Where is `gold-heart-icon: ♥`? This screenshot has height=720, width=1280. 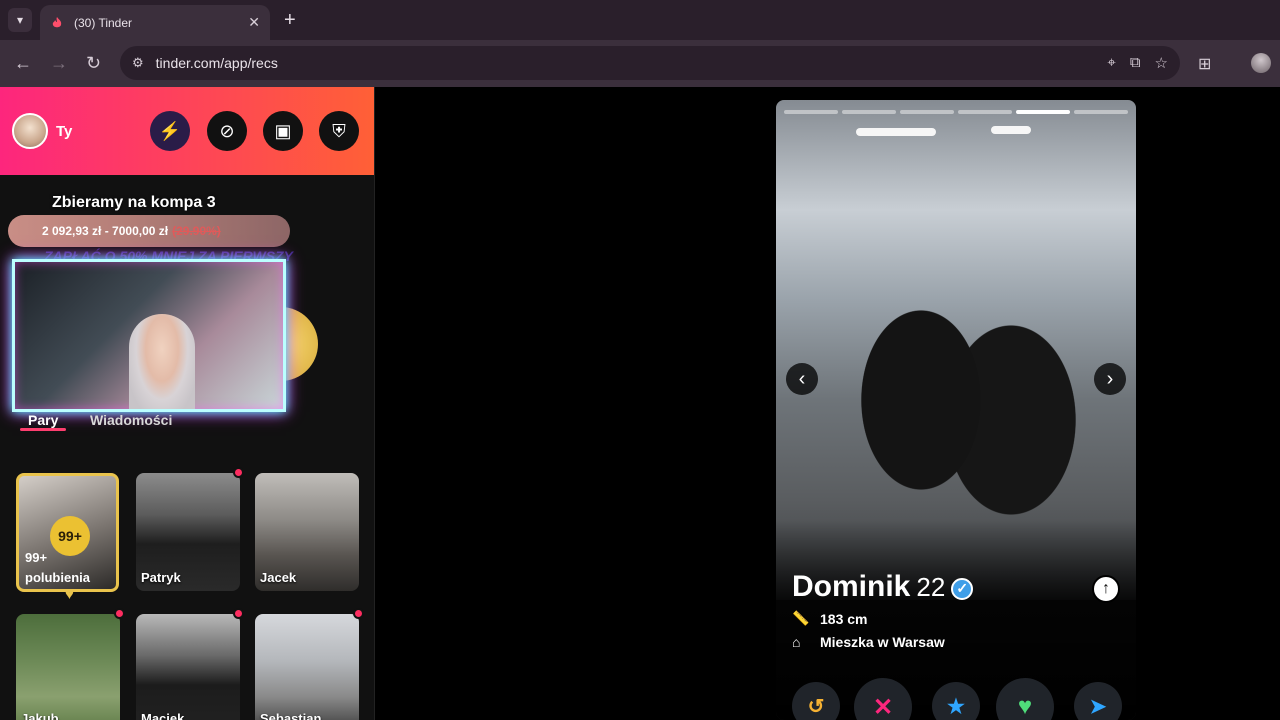
gold-heart-icon: ♥ is located at coordinates (69, 594).